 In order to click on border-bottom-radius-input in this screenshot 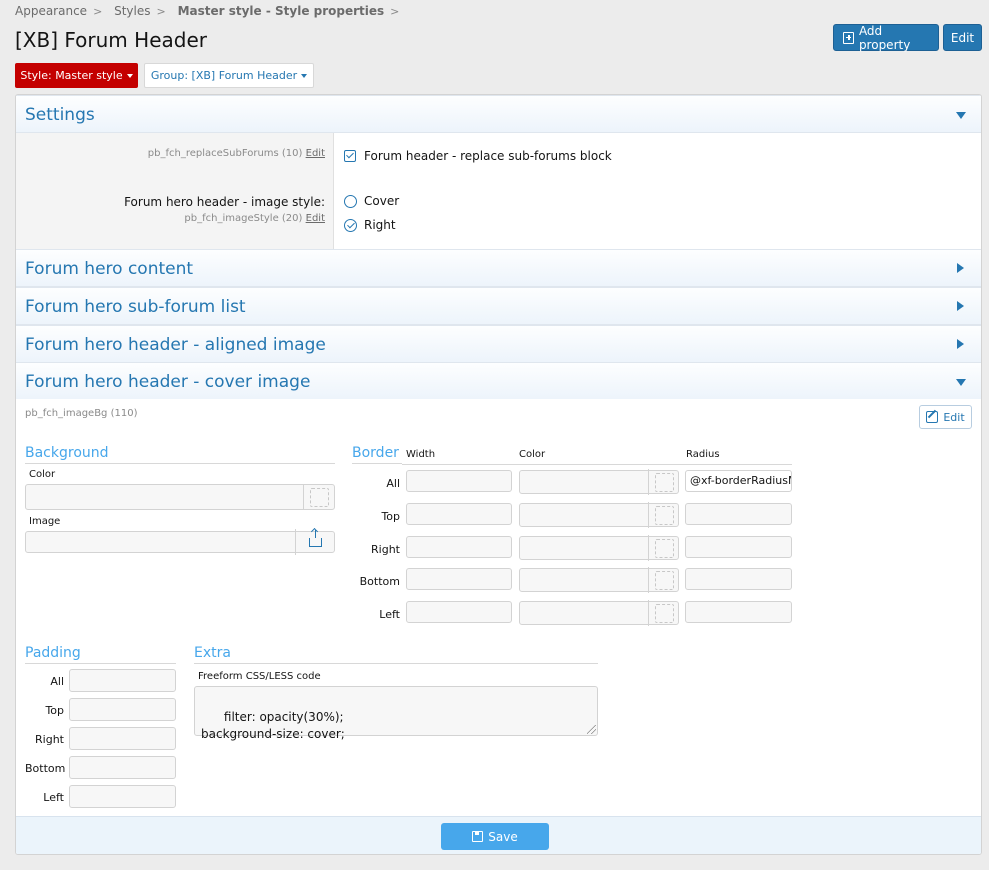, I will do `click(738, 579)`.